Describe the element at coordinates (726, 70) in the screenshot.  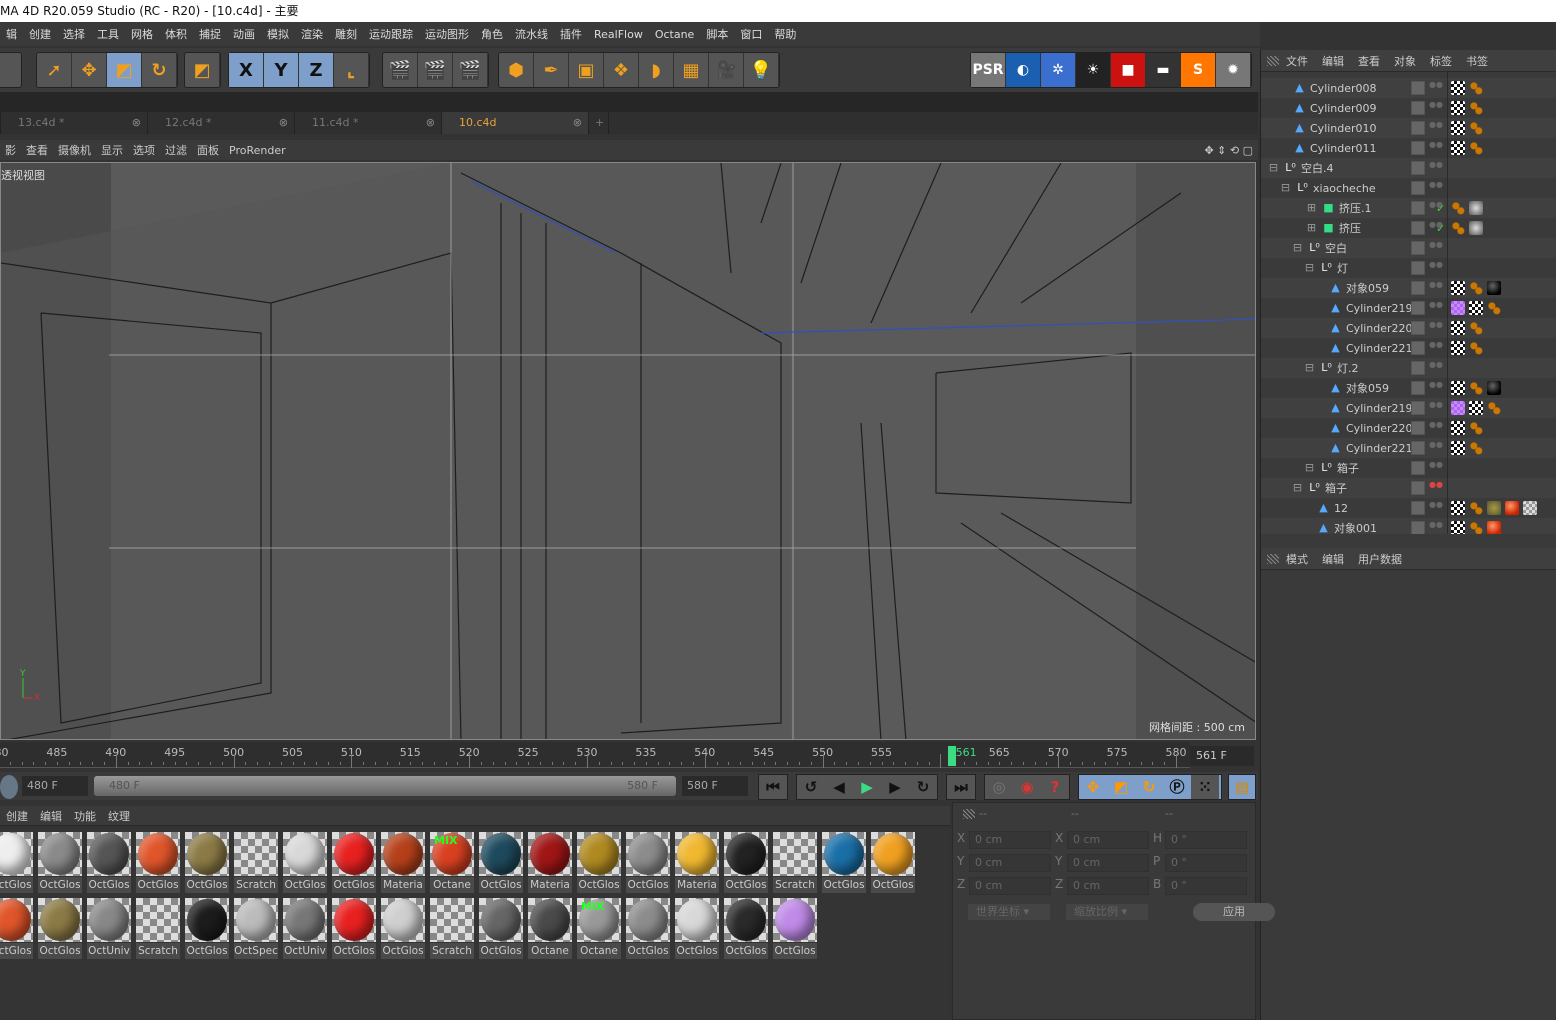
I see `camera-icon: 🎥` at that location.